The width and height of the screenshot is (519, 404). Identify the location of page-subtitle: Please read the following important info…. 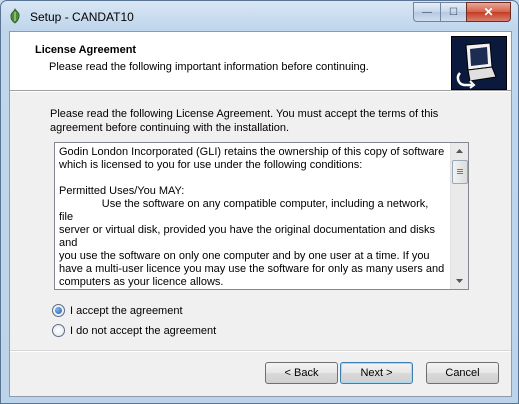
(209, 67).